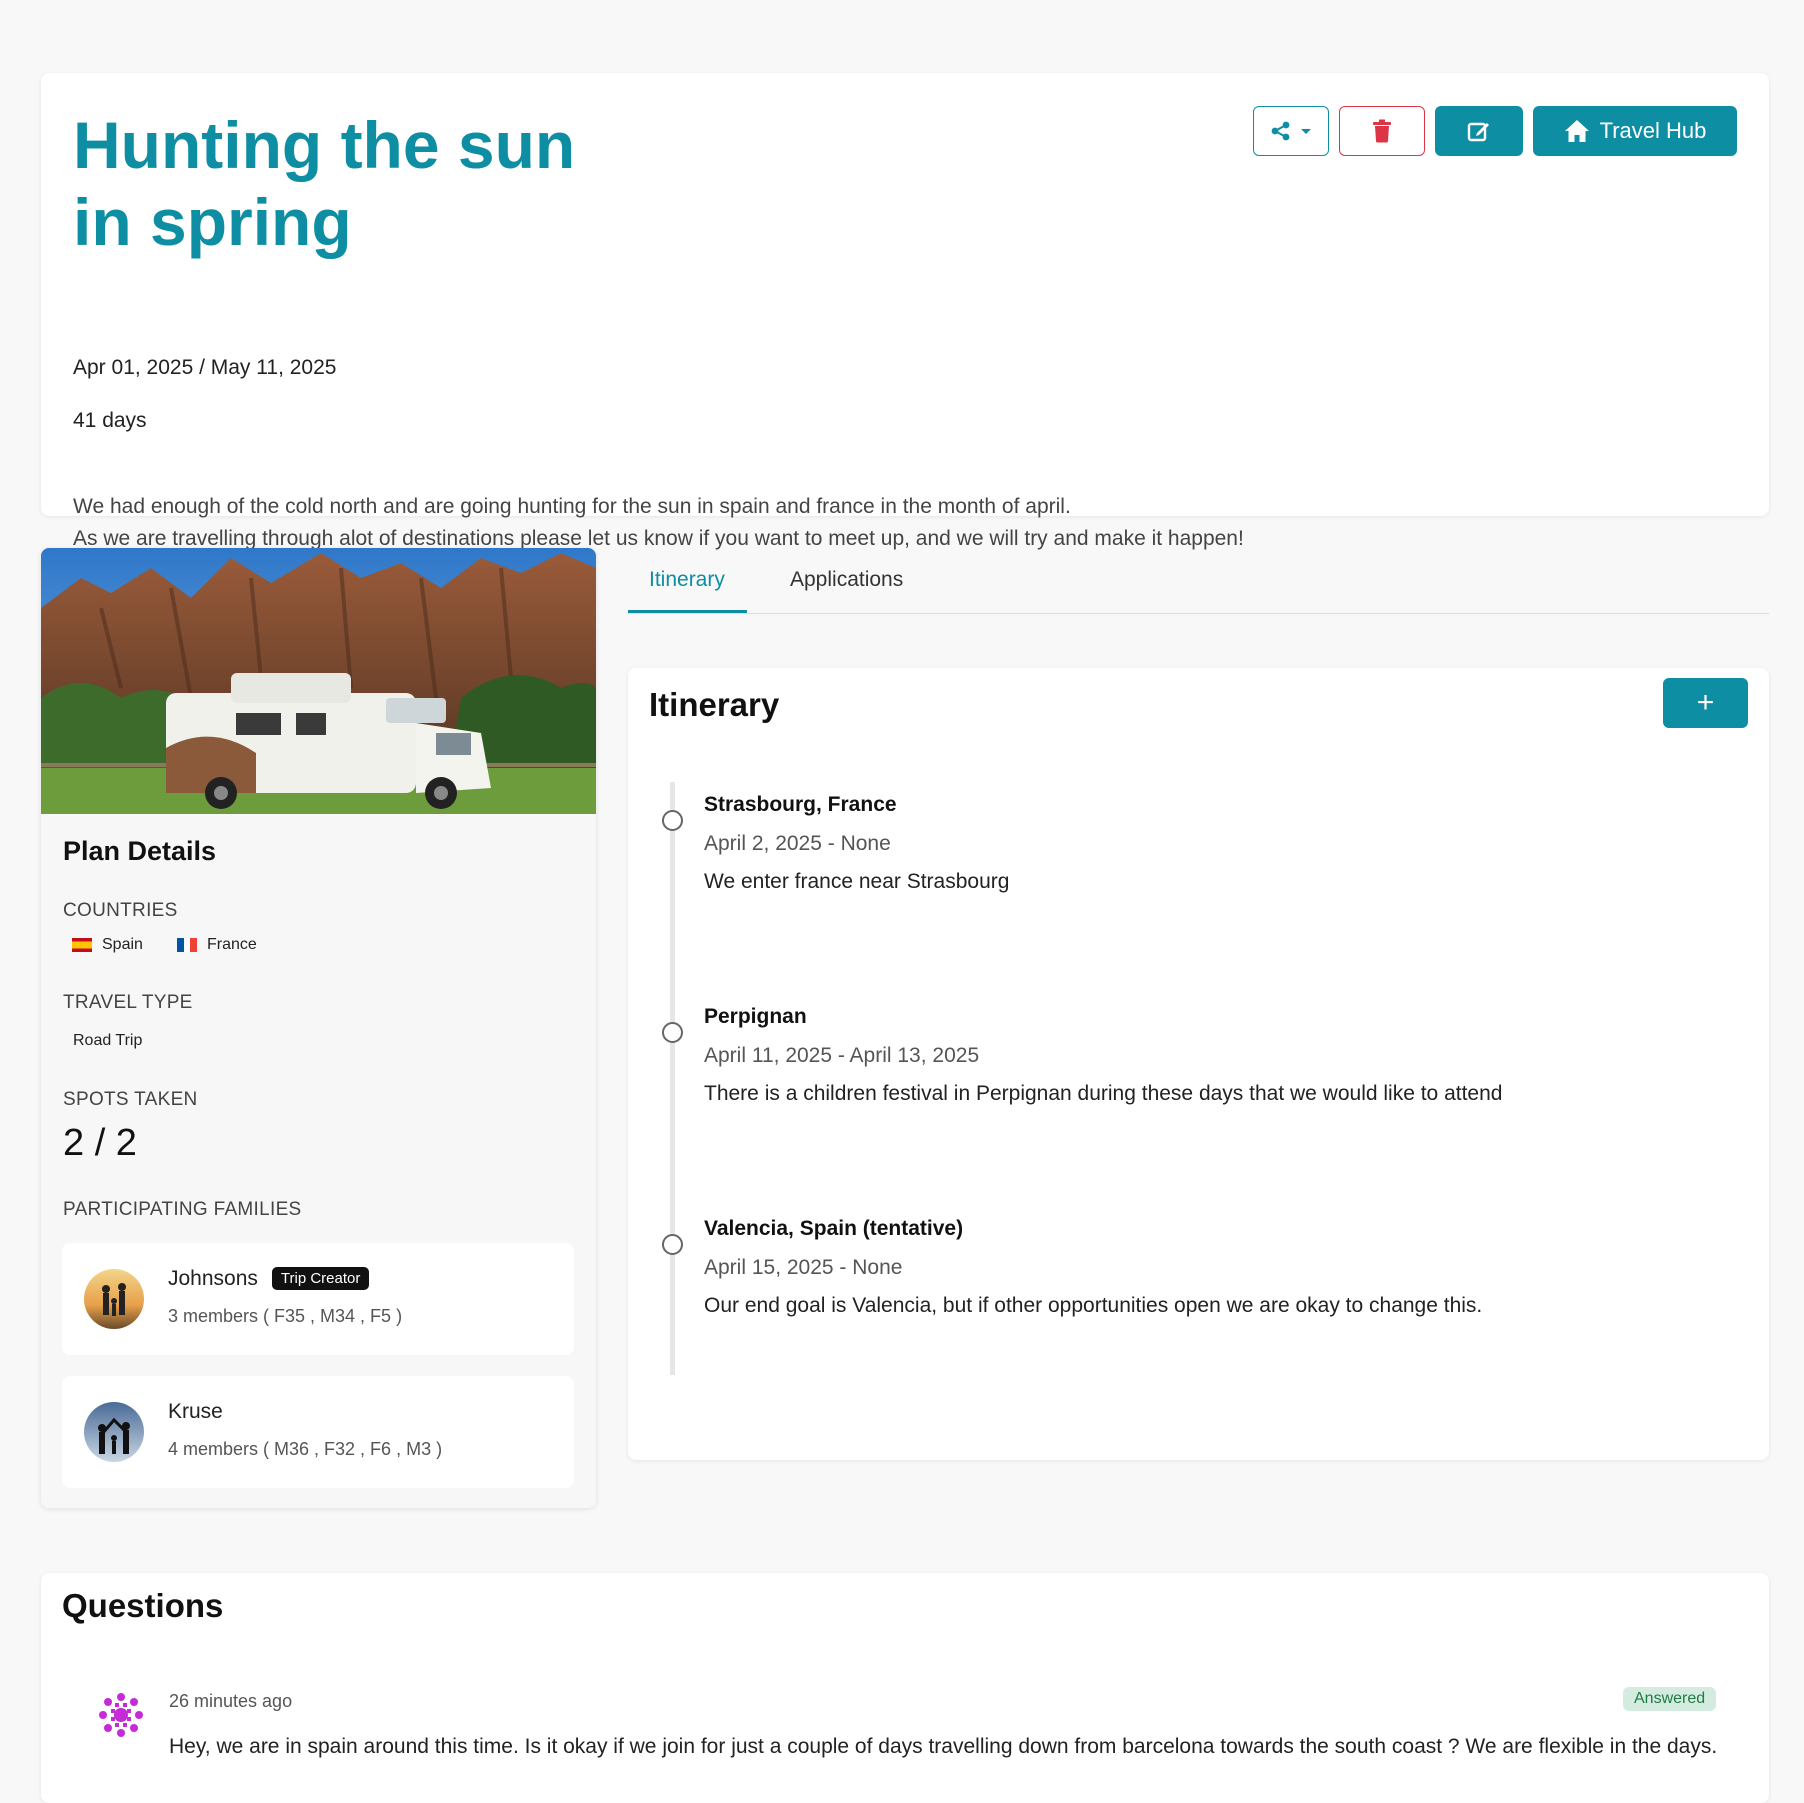 The width and height of the screenshot is (1804, 1803). I want to click on family-name: Kruse, so click(195, 1411).